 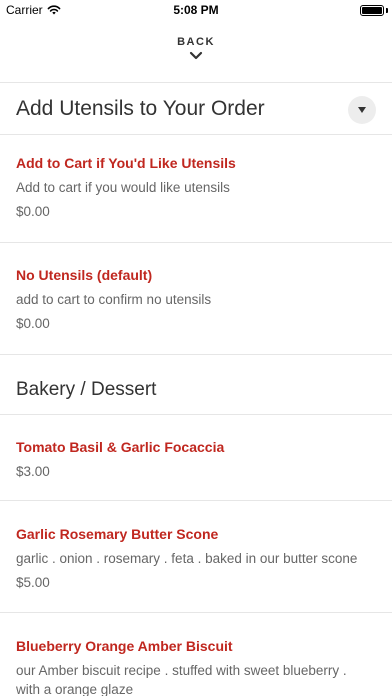 I want to click on triangle-down-icon, so click(x=362, y=110).